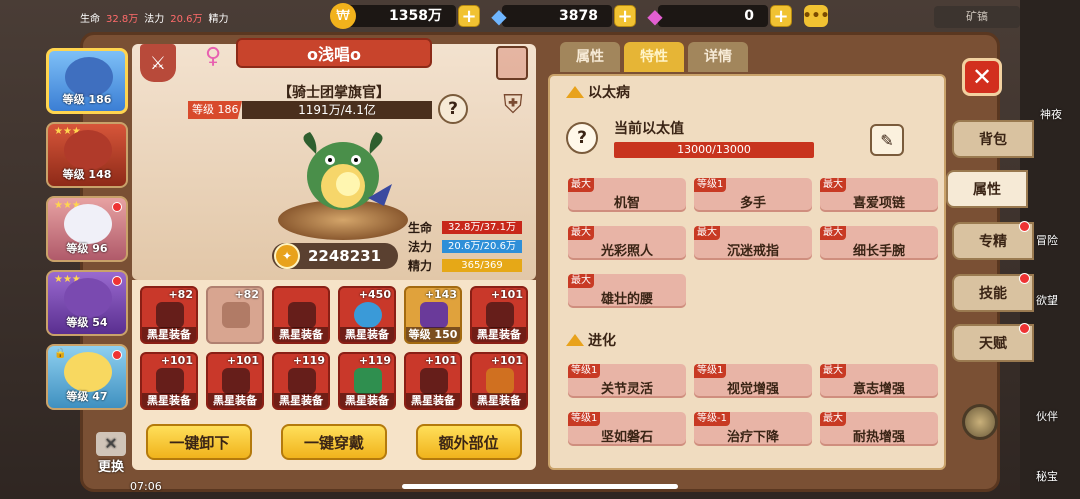 This screenshot has width=1080, height=499. I want to click on trait-item: 最大 光彩照人, so click(627, 243).